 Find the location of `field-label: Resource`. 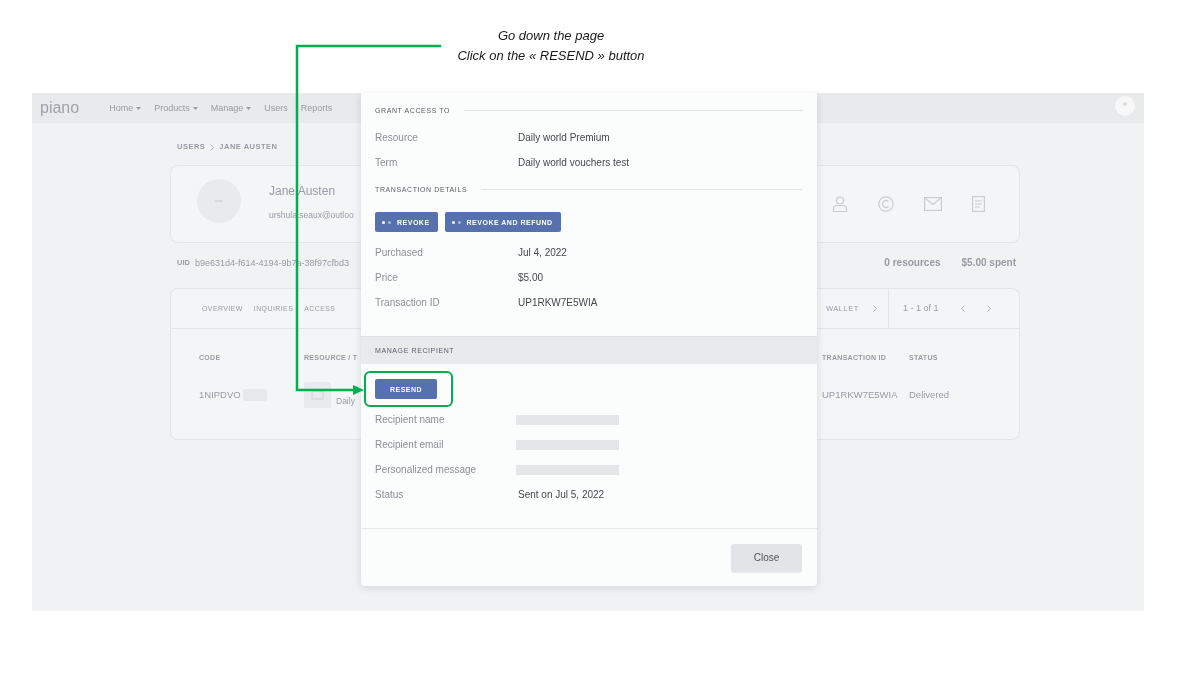

field-label: Resource is located at coordinates (397, 137).